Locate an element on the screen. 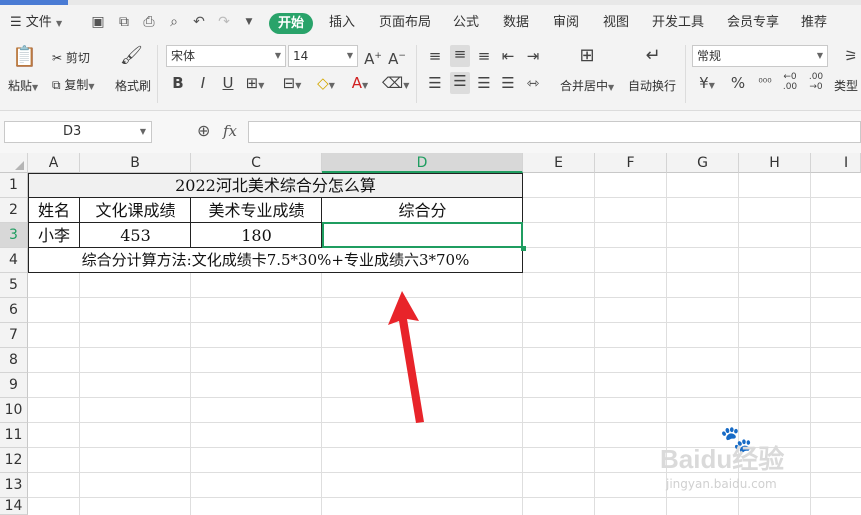  fill-pattern-icon: ⊟▼ is located at coordinates (292, 84).